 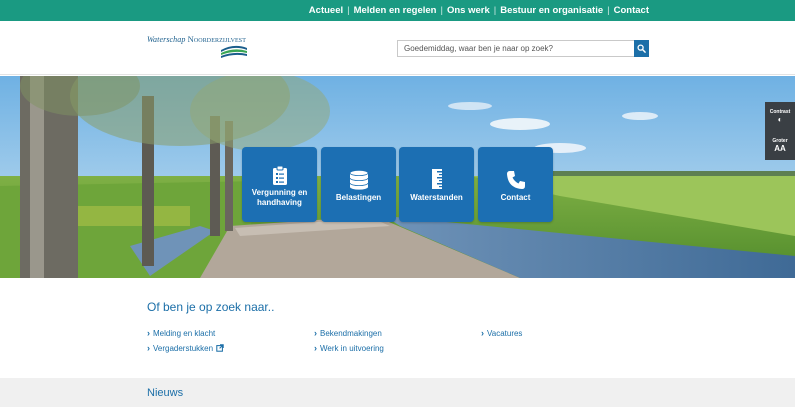 I want to click on nav-contact: Contact, so click(x=631, y=10).